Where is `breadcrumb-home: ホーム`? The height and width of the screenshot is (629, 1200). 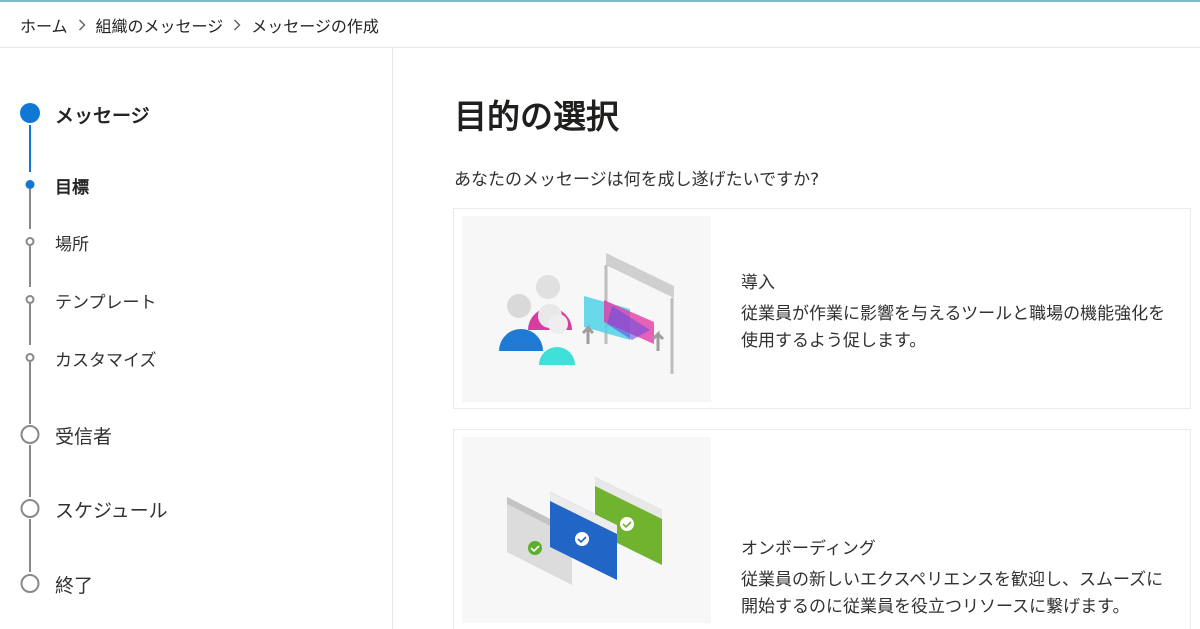 breadcrumb-home: ホーム is located at coordinates (44, 25).